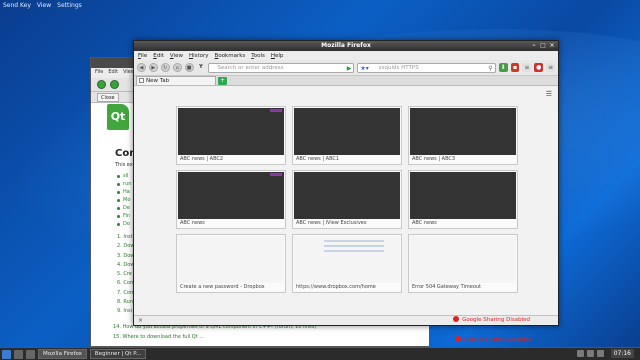 The height and width of the screenshot is (360, 640). Describe the element at coordinates (199, 56) in the screenshot. I see `menu-history: History` at that location.